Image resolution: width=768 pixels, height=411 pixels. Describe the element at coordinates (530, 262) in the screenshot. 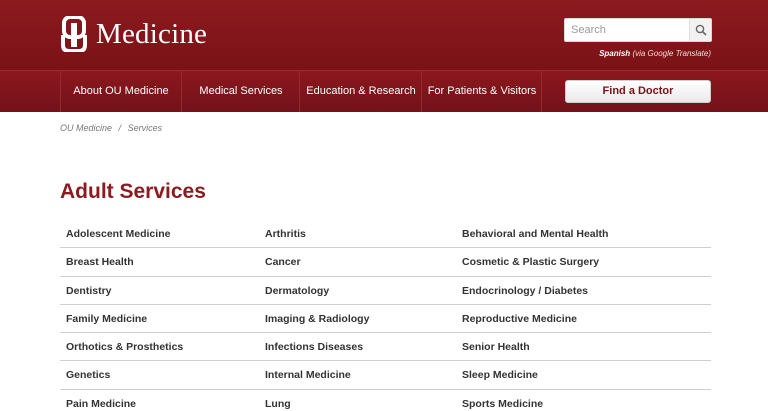

I see `service-link: Cosmetic & Plastic Surgery` at that location.